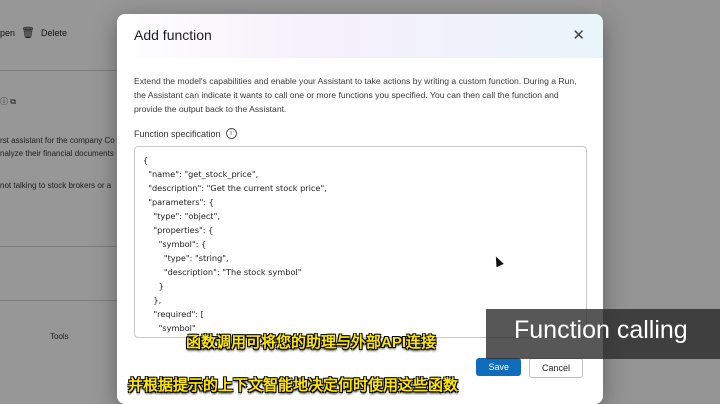  I want to click on background-toolbar: pen 🗑 Delete, so click(33, 32).